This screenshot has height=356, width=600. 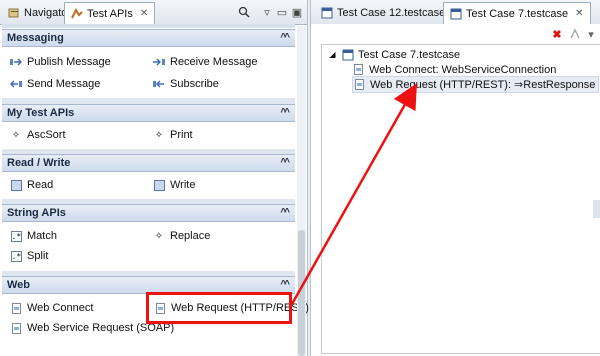 What do you see at coordinates (353, 194) in the screenshot?
I see `annotation-arrow` at bounding box center [353, 194].